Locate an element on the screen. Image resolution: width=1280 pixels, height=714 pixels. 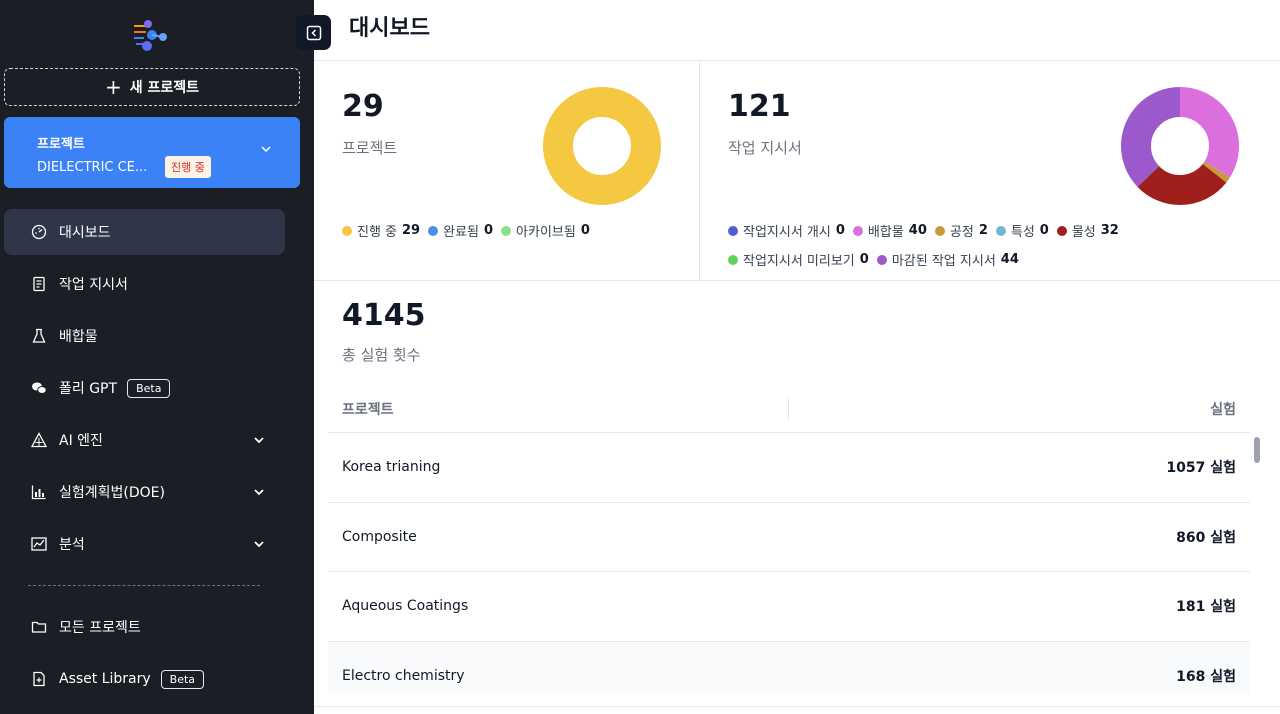
sidebar-item-doe: 실험계획법(DOE) is located at coordinates (144, 492).